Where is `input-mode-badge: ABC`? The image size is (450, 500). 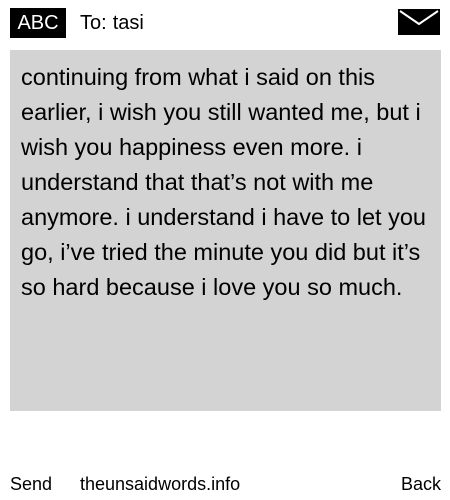 input-mode-badge: ABC is located at coordinates (38, 23).